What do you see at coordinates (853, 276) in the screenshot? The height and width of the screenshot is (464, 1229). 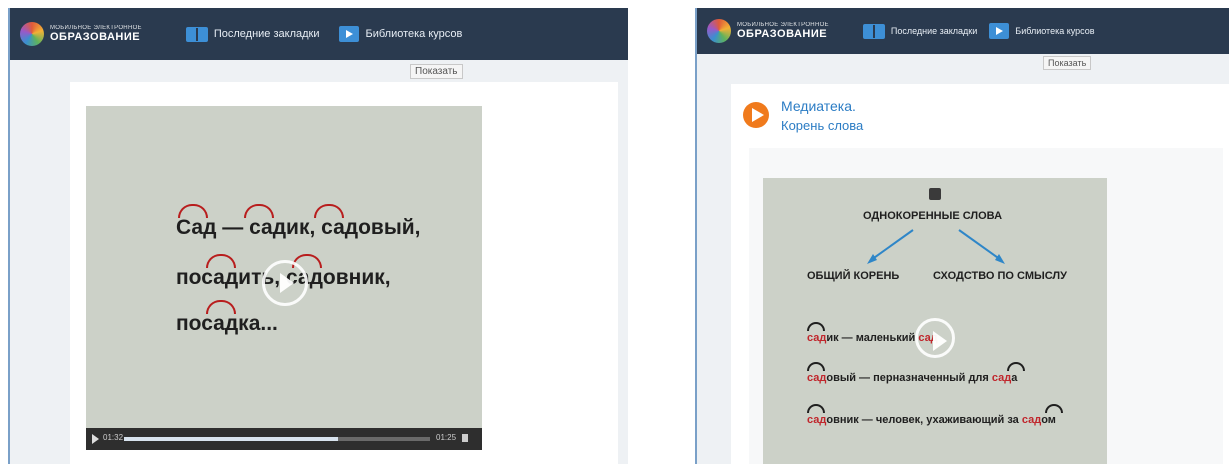 I see `diagram-left: ОБЩИЙ КОРЕНЬ` at bounding box center [853, 276].